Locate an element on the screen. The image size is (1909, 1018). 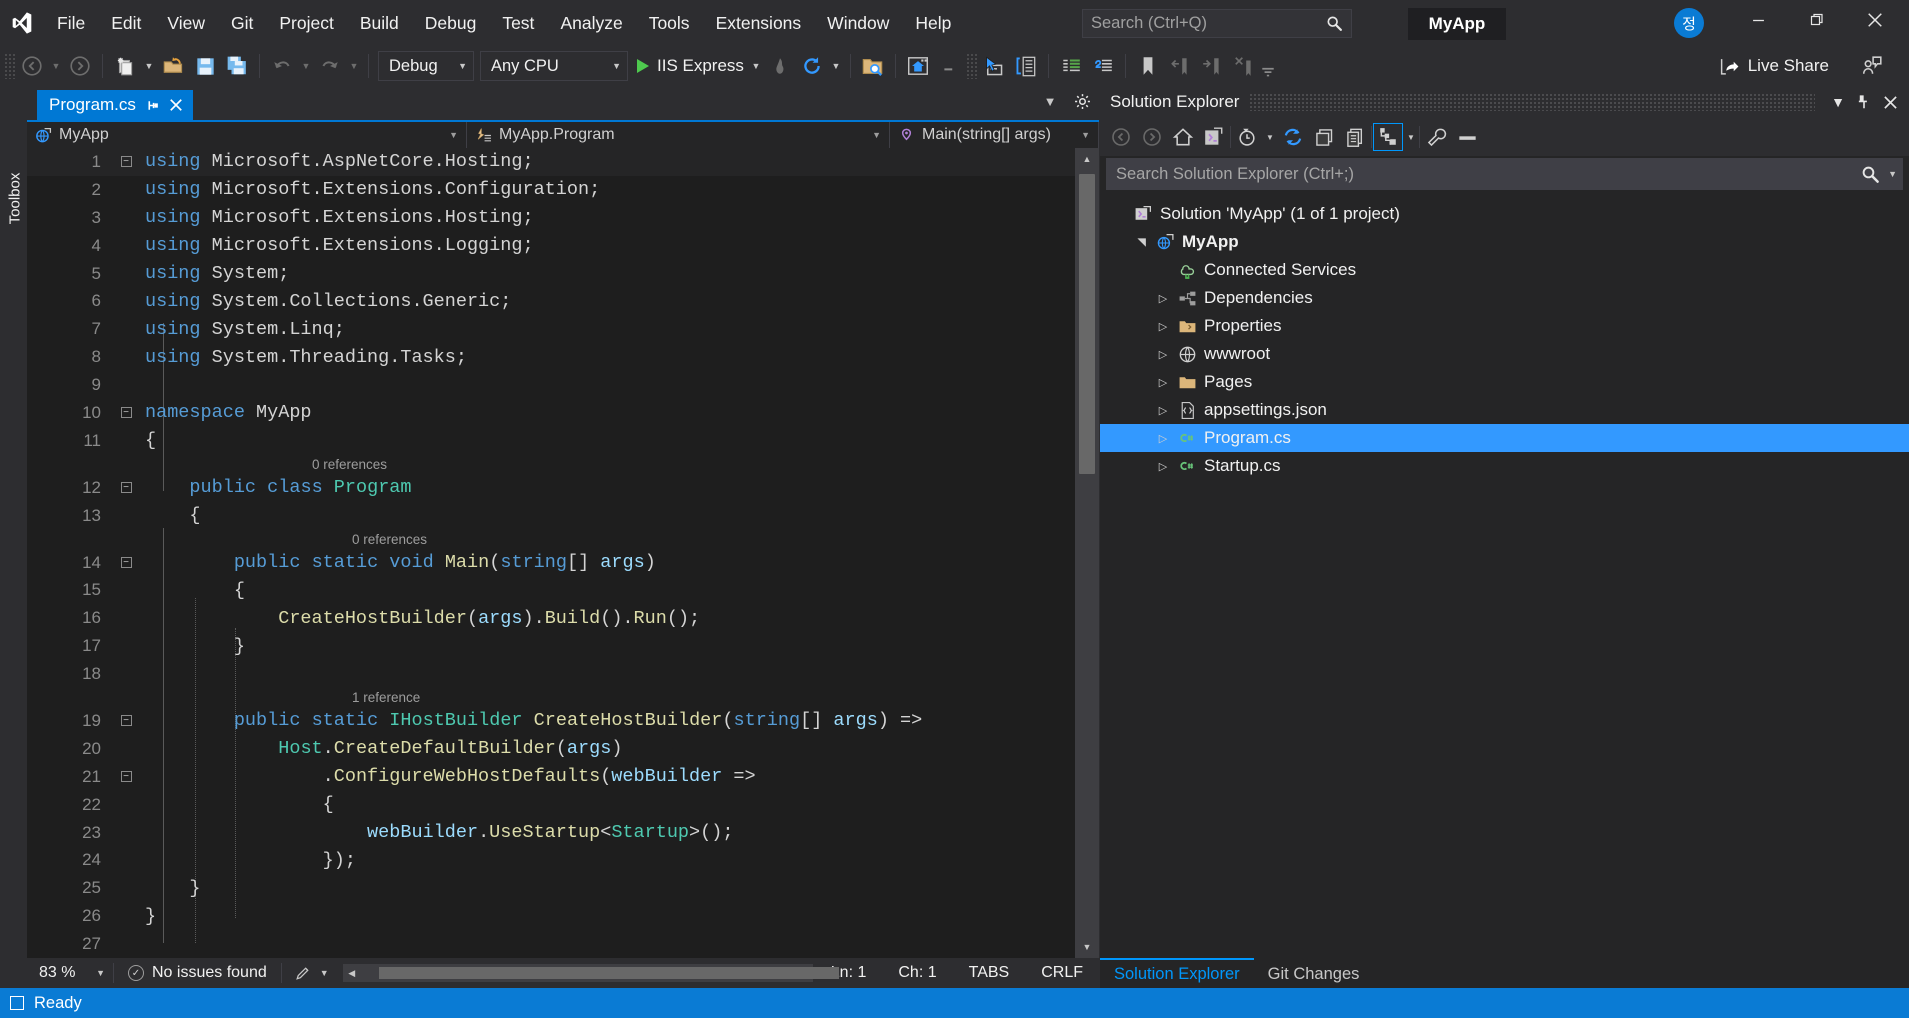
toolbox-rail: Toolbox is located at coordinates (13, 537).